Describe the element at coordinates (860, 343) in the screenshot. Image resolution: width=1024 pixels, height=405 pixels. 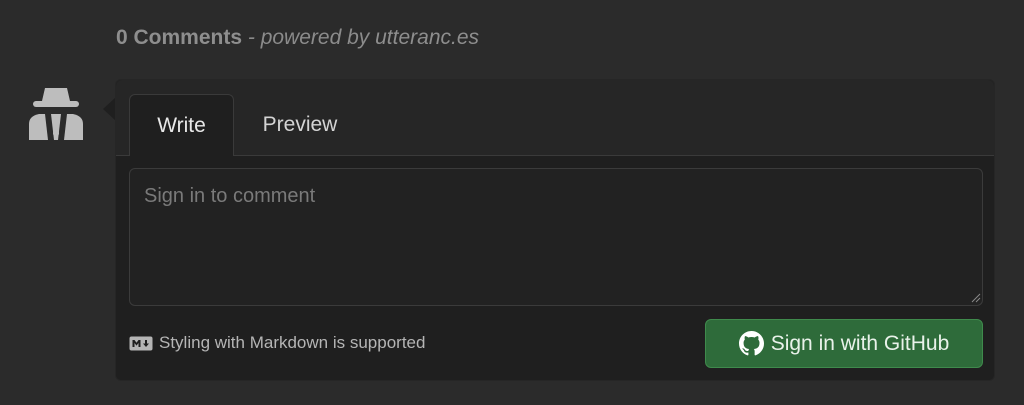
I see `sign-in-github-label: Sign in with GitHub` at that location.